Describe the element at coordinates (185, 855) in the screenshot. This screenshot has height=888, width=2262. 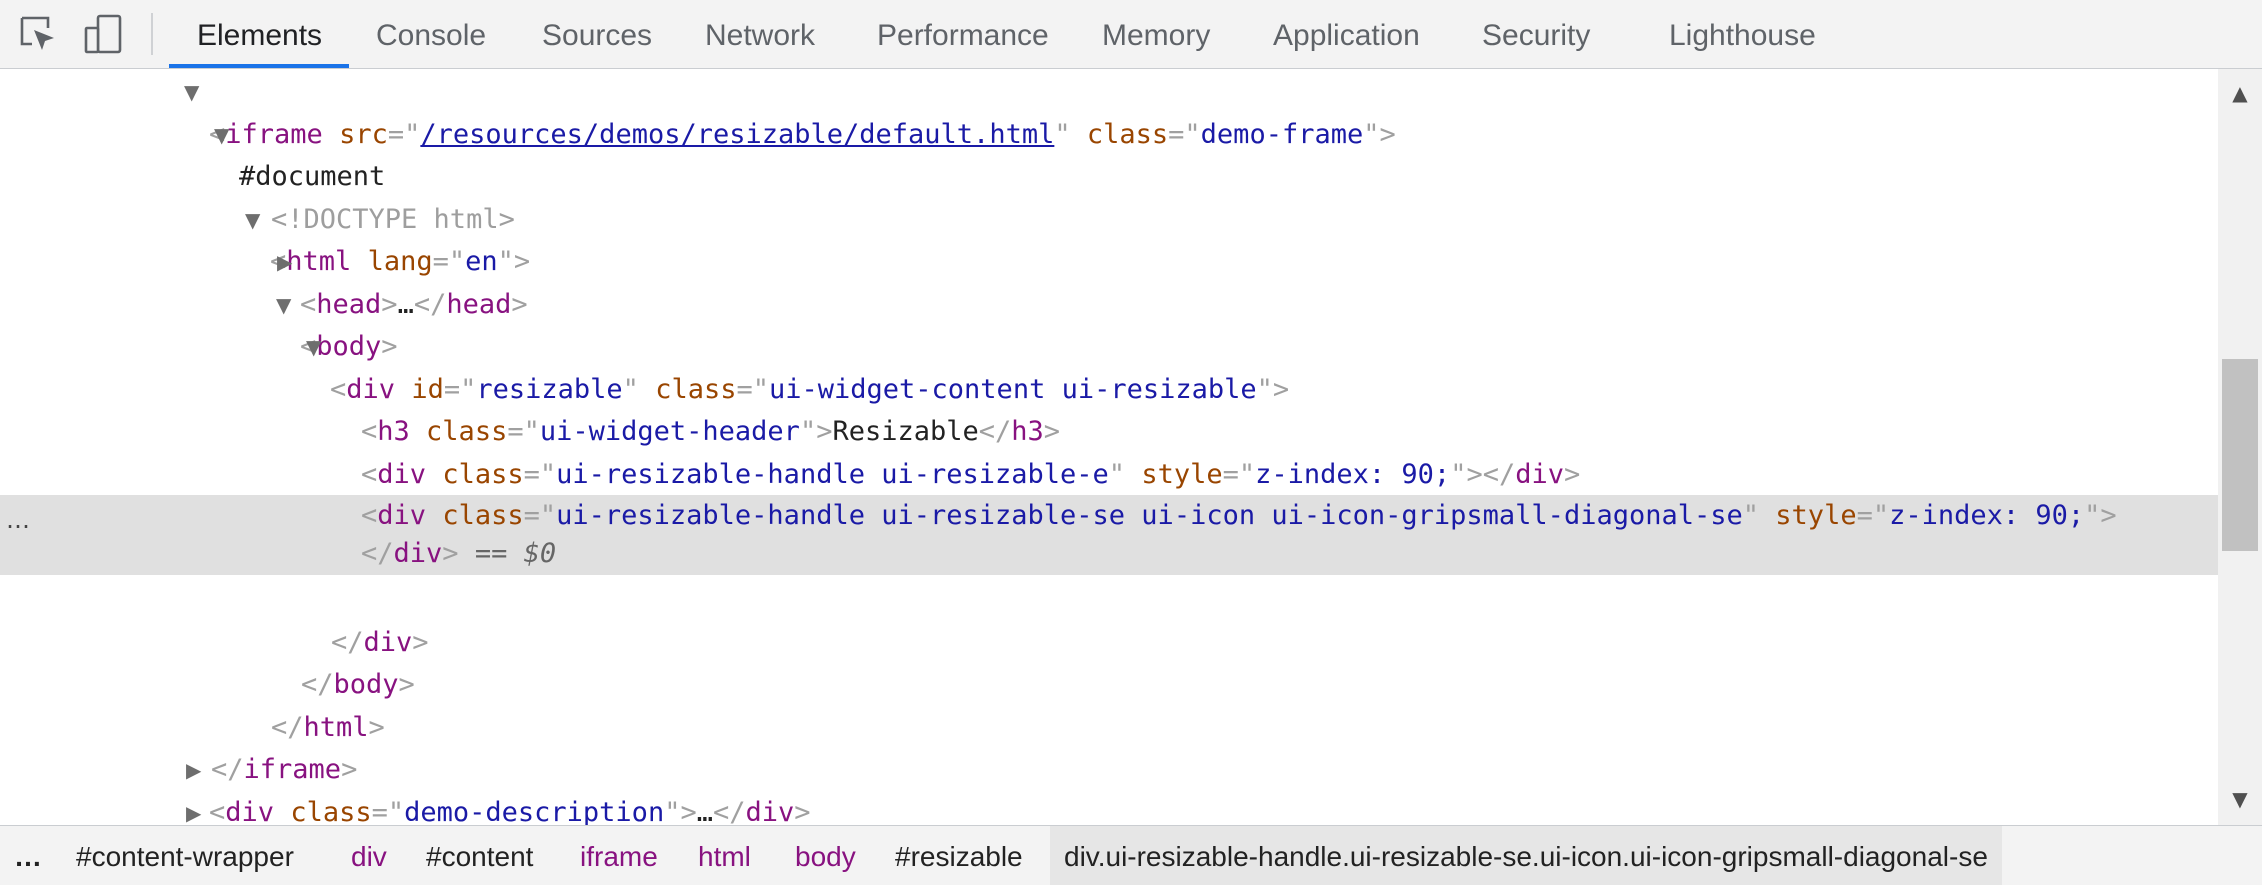
I see `breadcrumb-item: #content-wrapper` at that location.